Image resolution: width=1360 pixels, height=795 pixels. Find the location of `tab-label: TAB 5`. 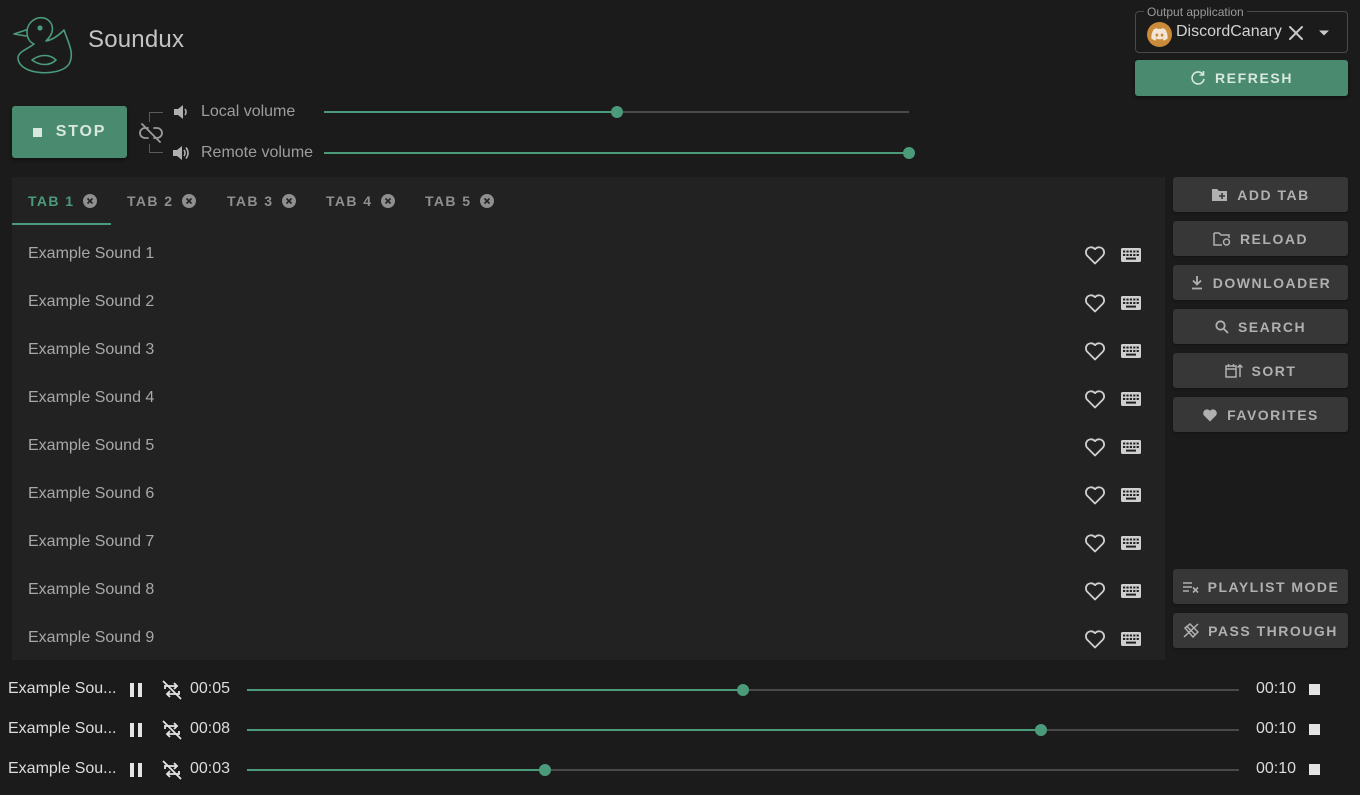

tab-label: TAB 5 is located at coordinates (448, 201).